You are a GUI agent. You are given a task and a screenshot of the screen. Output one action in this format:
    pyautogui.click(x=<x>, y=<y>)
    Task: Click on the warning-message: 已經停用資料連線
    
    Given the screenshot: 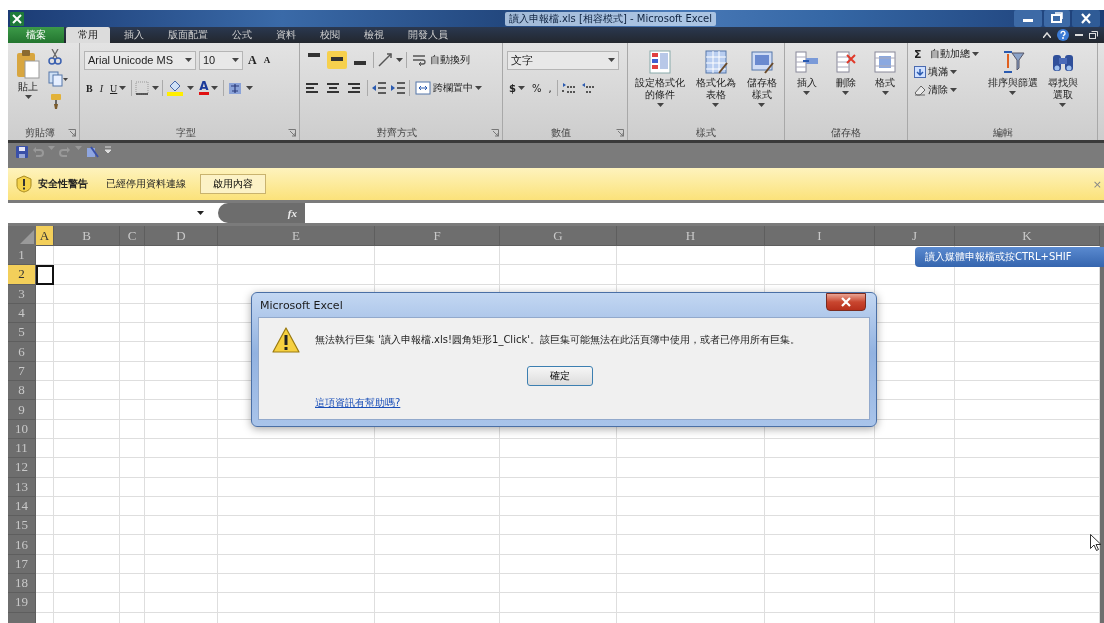 What is the action you would take?
    pyautogui.click(x=146, y=184)
    